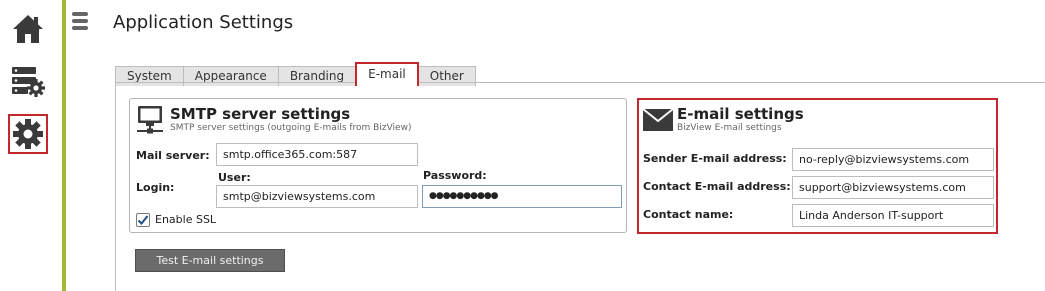 This screenshot has height=291, width=1045. I want to click on login-label: Login:, so click(155, 187).